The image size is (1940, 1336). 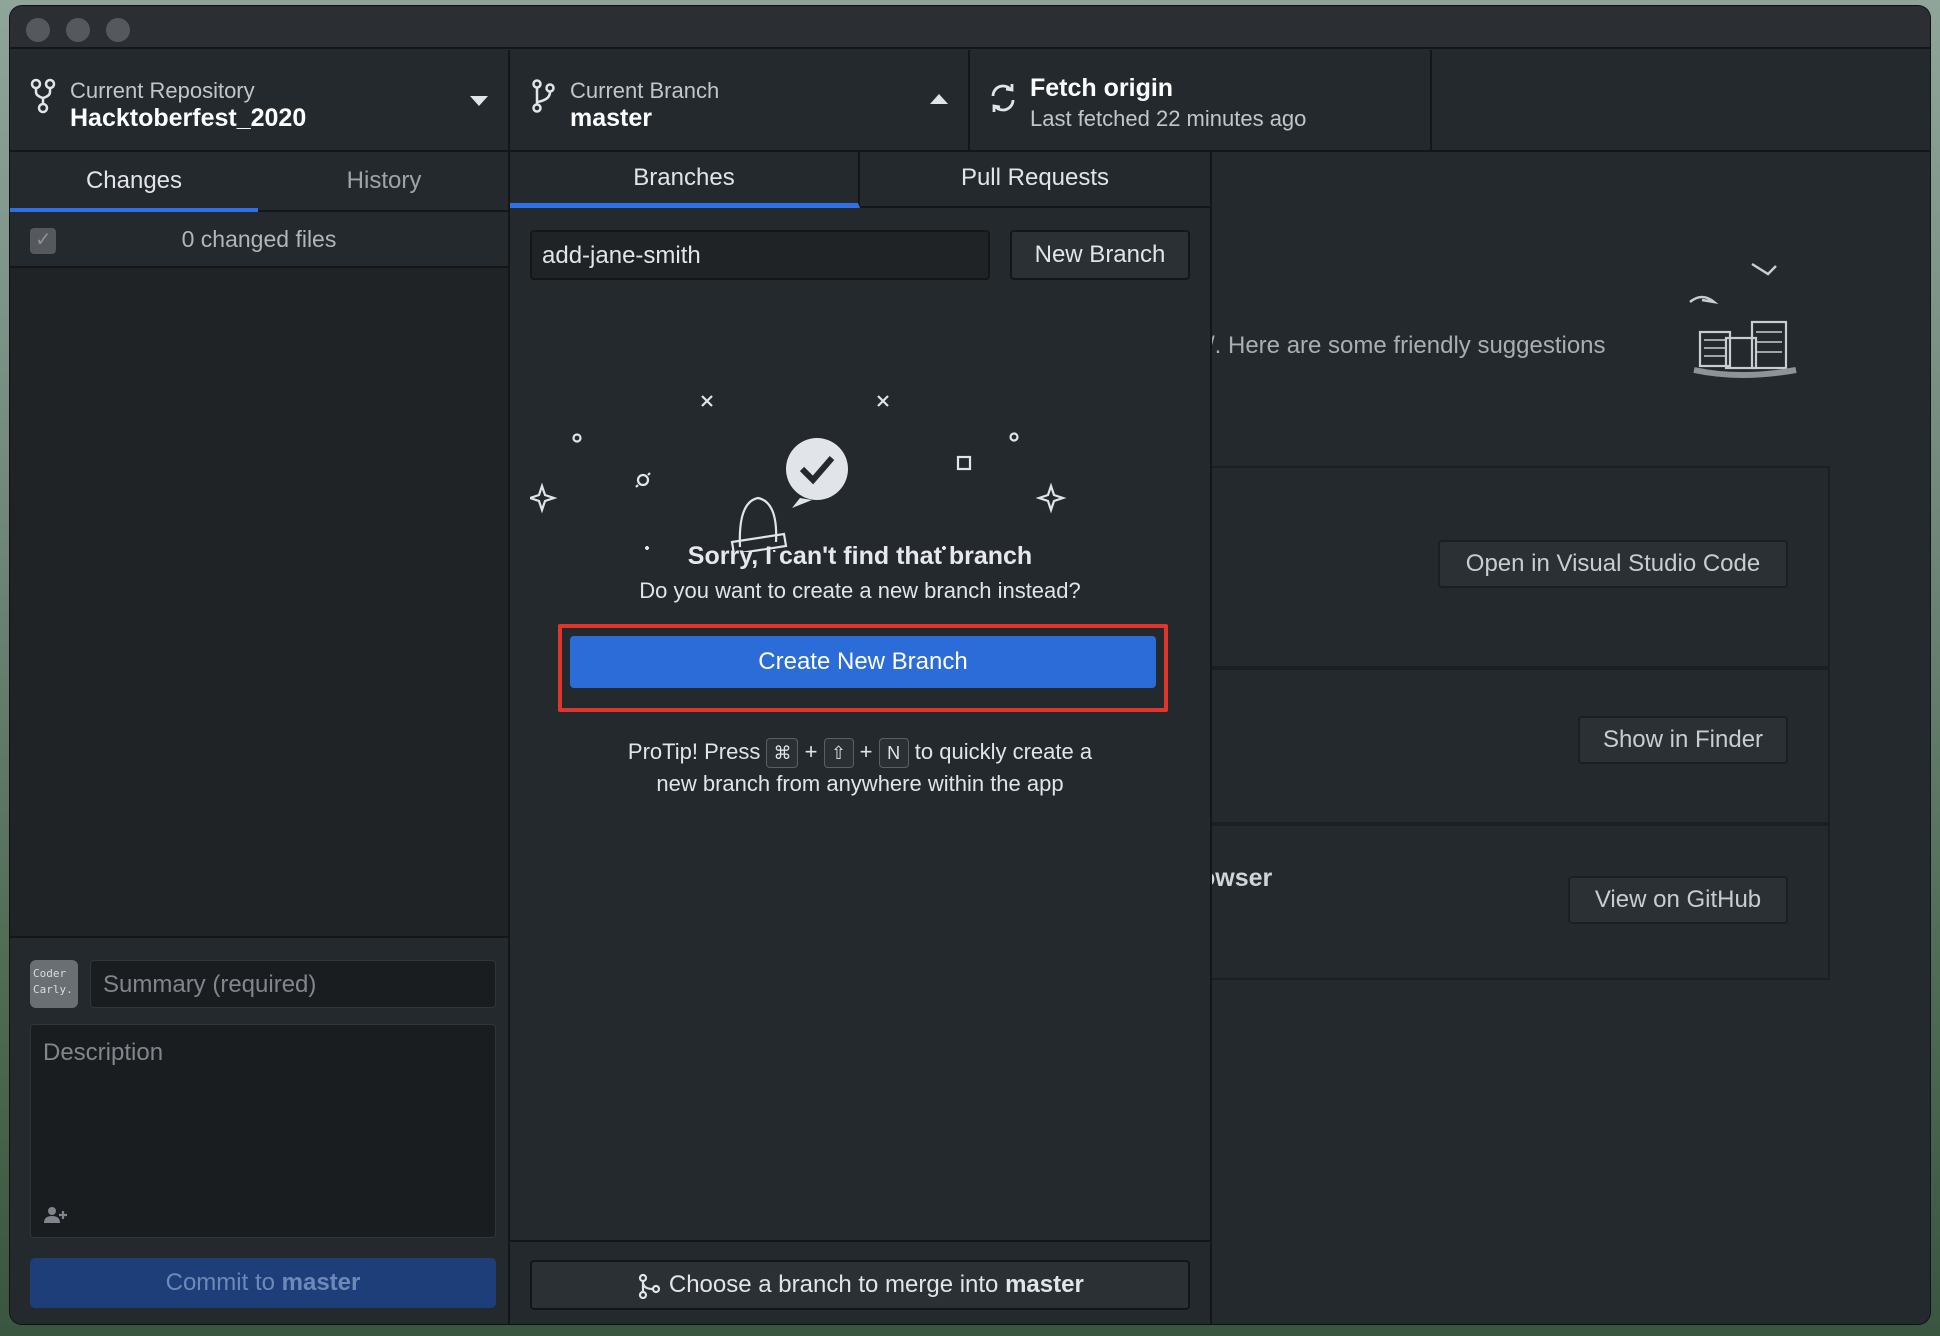 What do you see at coordinates (838, 753) in the screenshot?
I see `shift-key: ⇧` at bounding box center [838, 753].